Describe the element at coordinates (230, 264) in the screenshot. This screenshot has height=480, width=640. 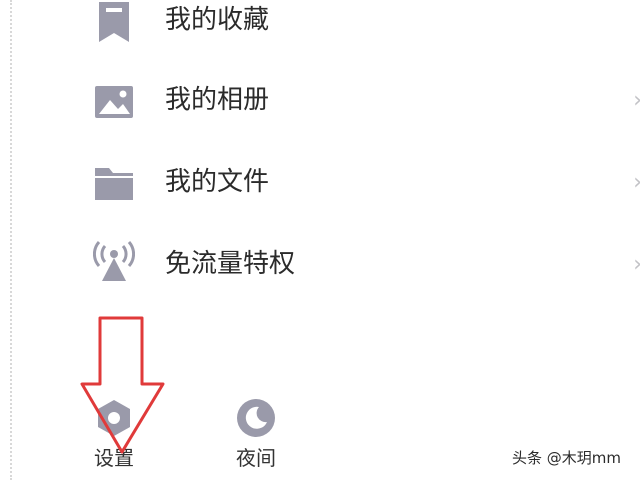
I see `menu-item-label: 免流量特权` at that location.